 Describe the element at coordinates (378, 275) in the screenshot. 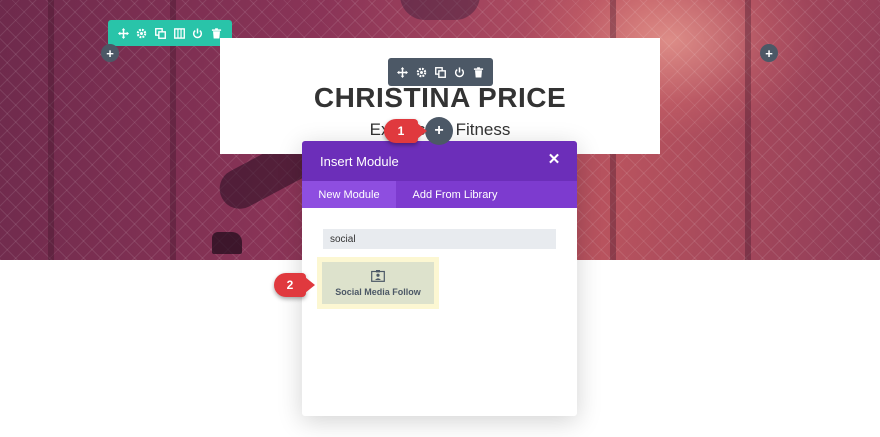

I see `social-follow-icon` at that location.